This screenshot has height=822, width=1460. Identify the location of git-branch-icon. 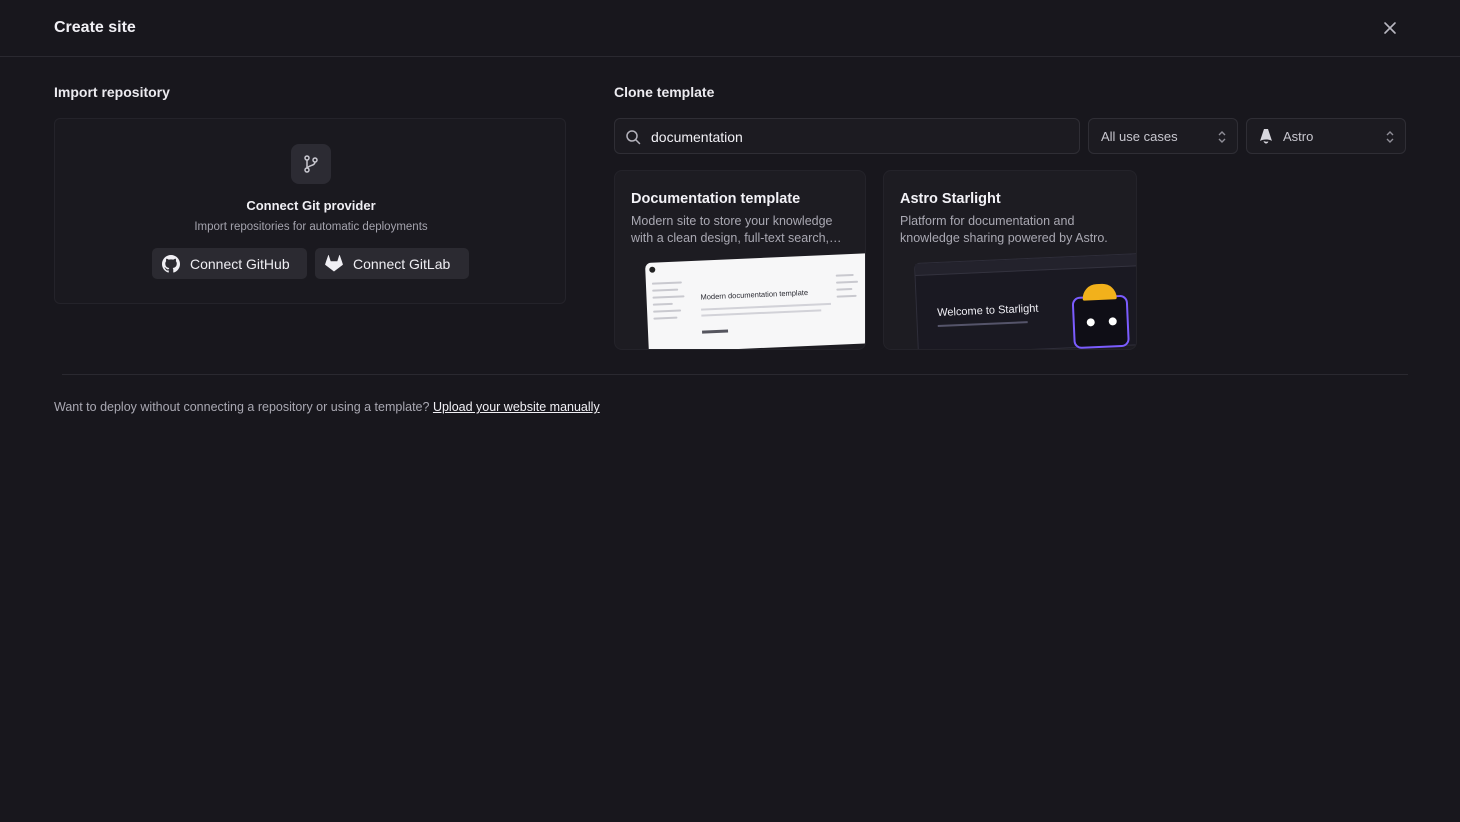
(311, 164).